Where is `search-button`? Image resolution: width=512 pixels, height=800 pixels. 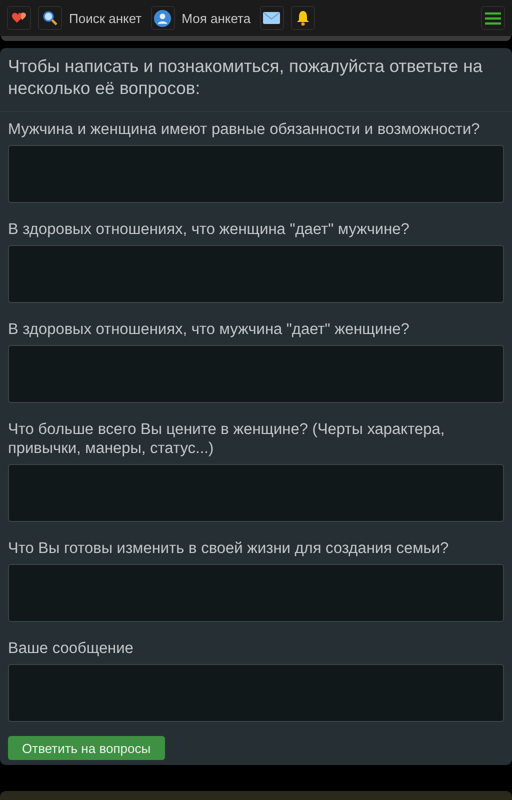
search-button is located at coordinates (50, 18).